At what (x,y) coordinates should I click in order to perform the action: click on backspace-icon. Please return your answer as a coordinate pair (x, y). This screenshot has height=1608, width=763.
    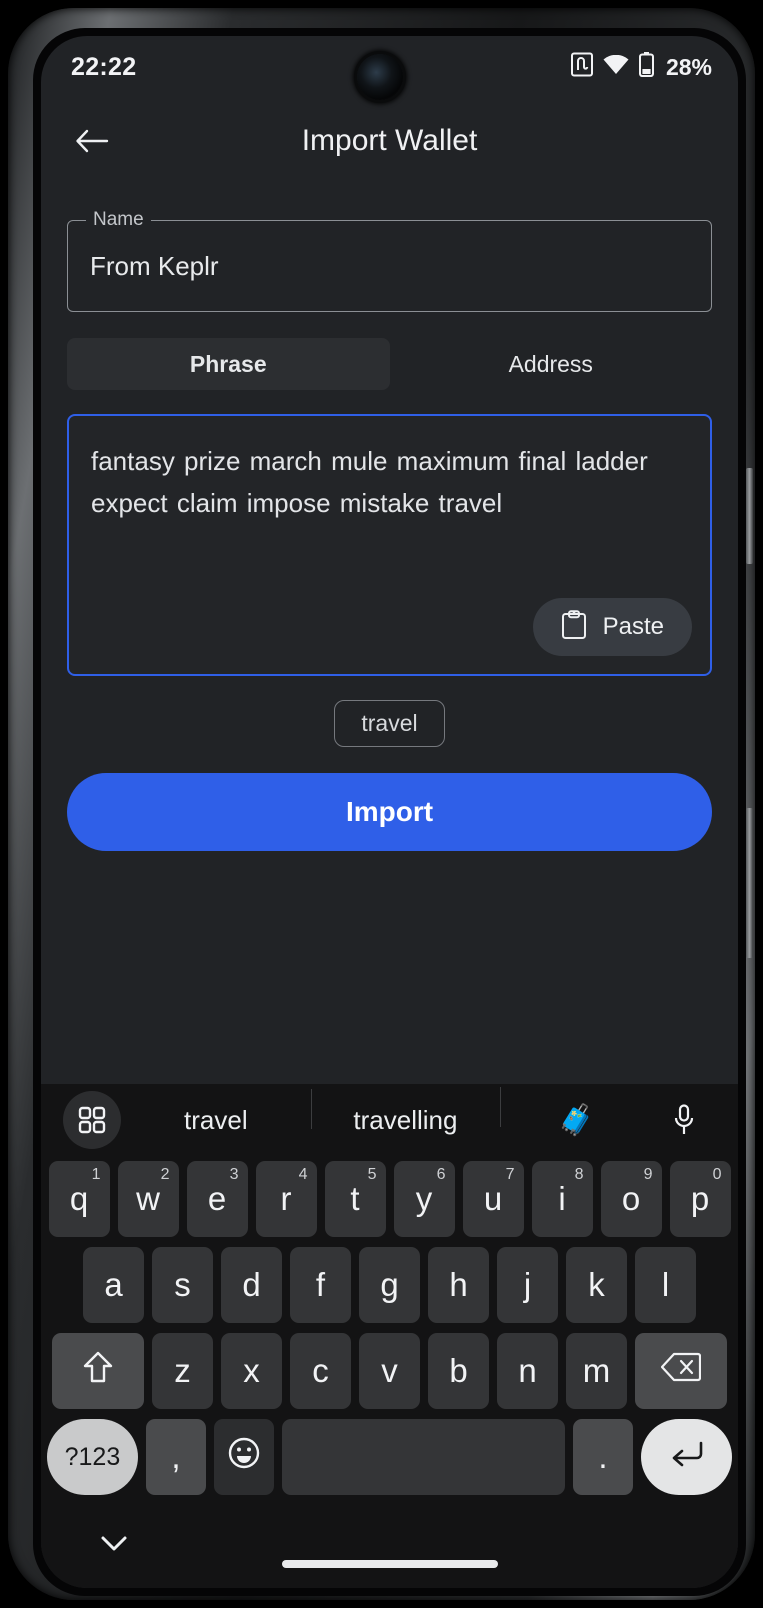
    Looking at the image, I should click on (681, 1371).